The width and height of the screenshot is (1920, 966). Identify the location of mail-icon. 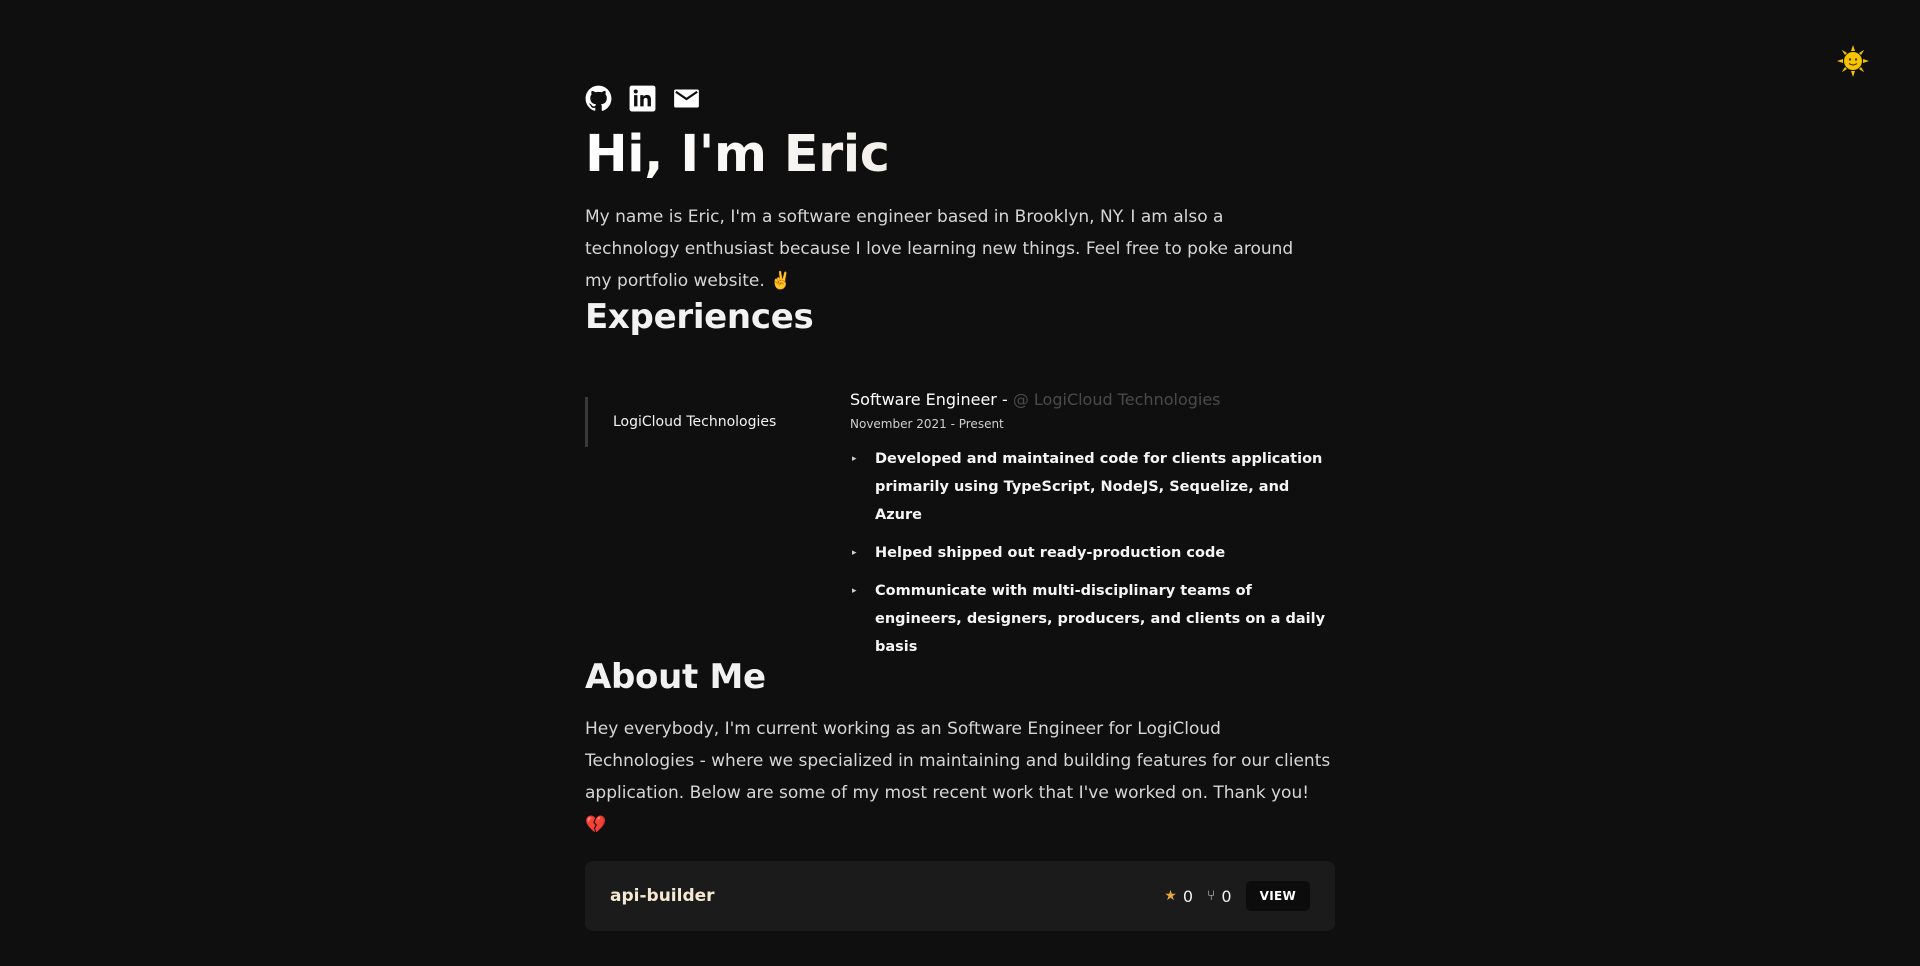
(686, 98).